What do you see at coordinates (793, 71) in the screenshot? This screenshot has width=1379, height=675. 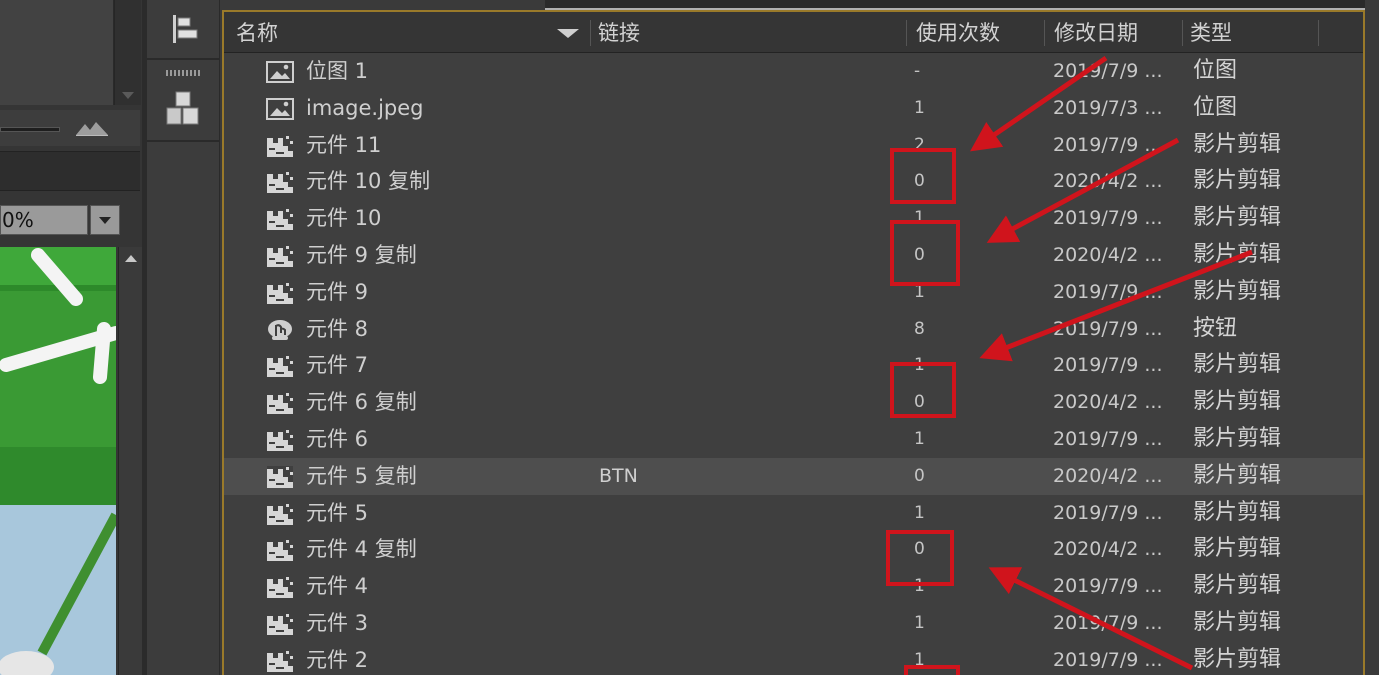 I see `library-item: 位图 1 - 2019/7/9 ... 位图` at bounding box center [793, 71].